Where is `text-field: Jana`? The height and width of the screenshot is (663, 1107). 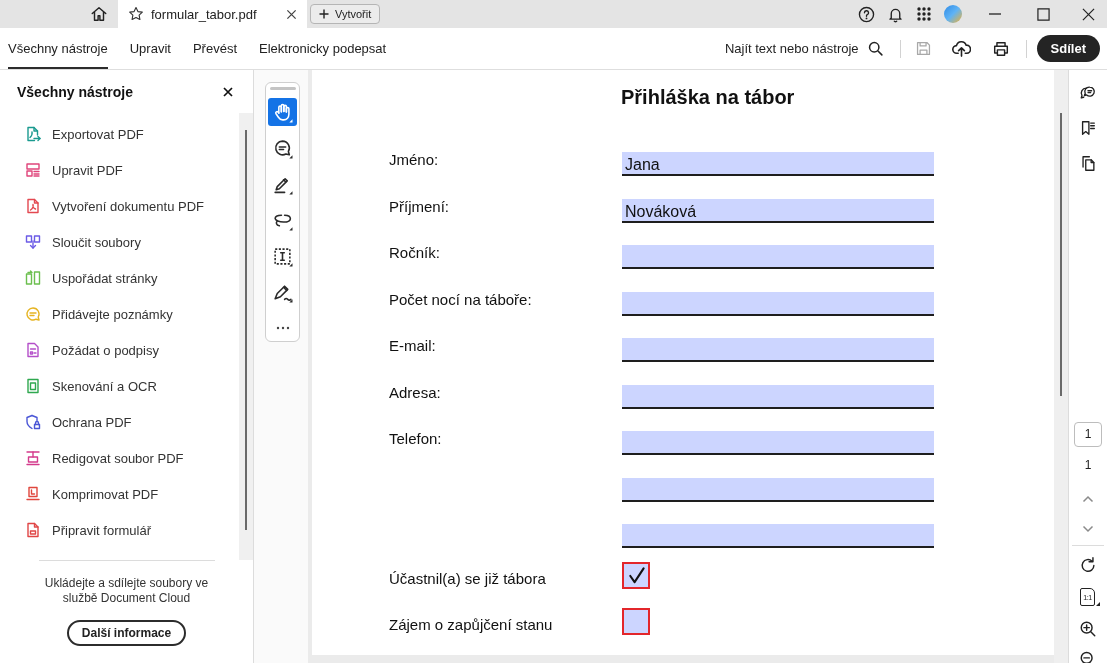
text-field: Jana is located at coordinates (778, 164).